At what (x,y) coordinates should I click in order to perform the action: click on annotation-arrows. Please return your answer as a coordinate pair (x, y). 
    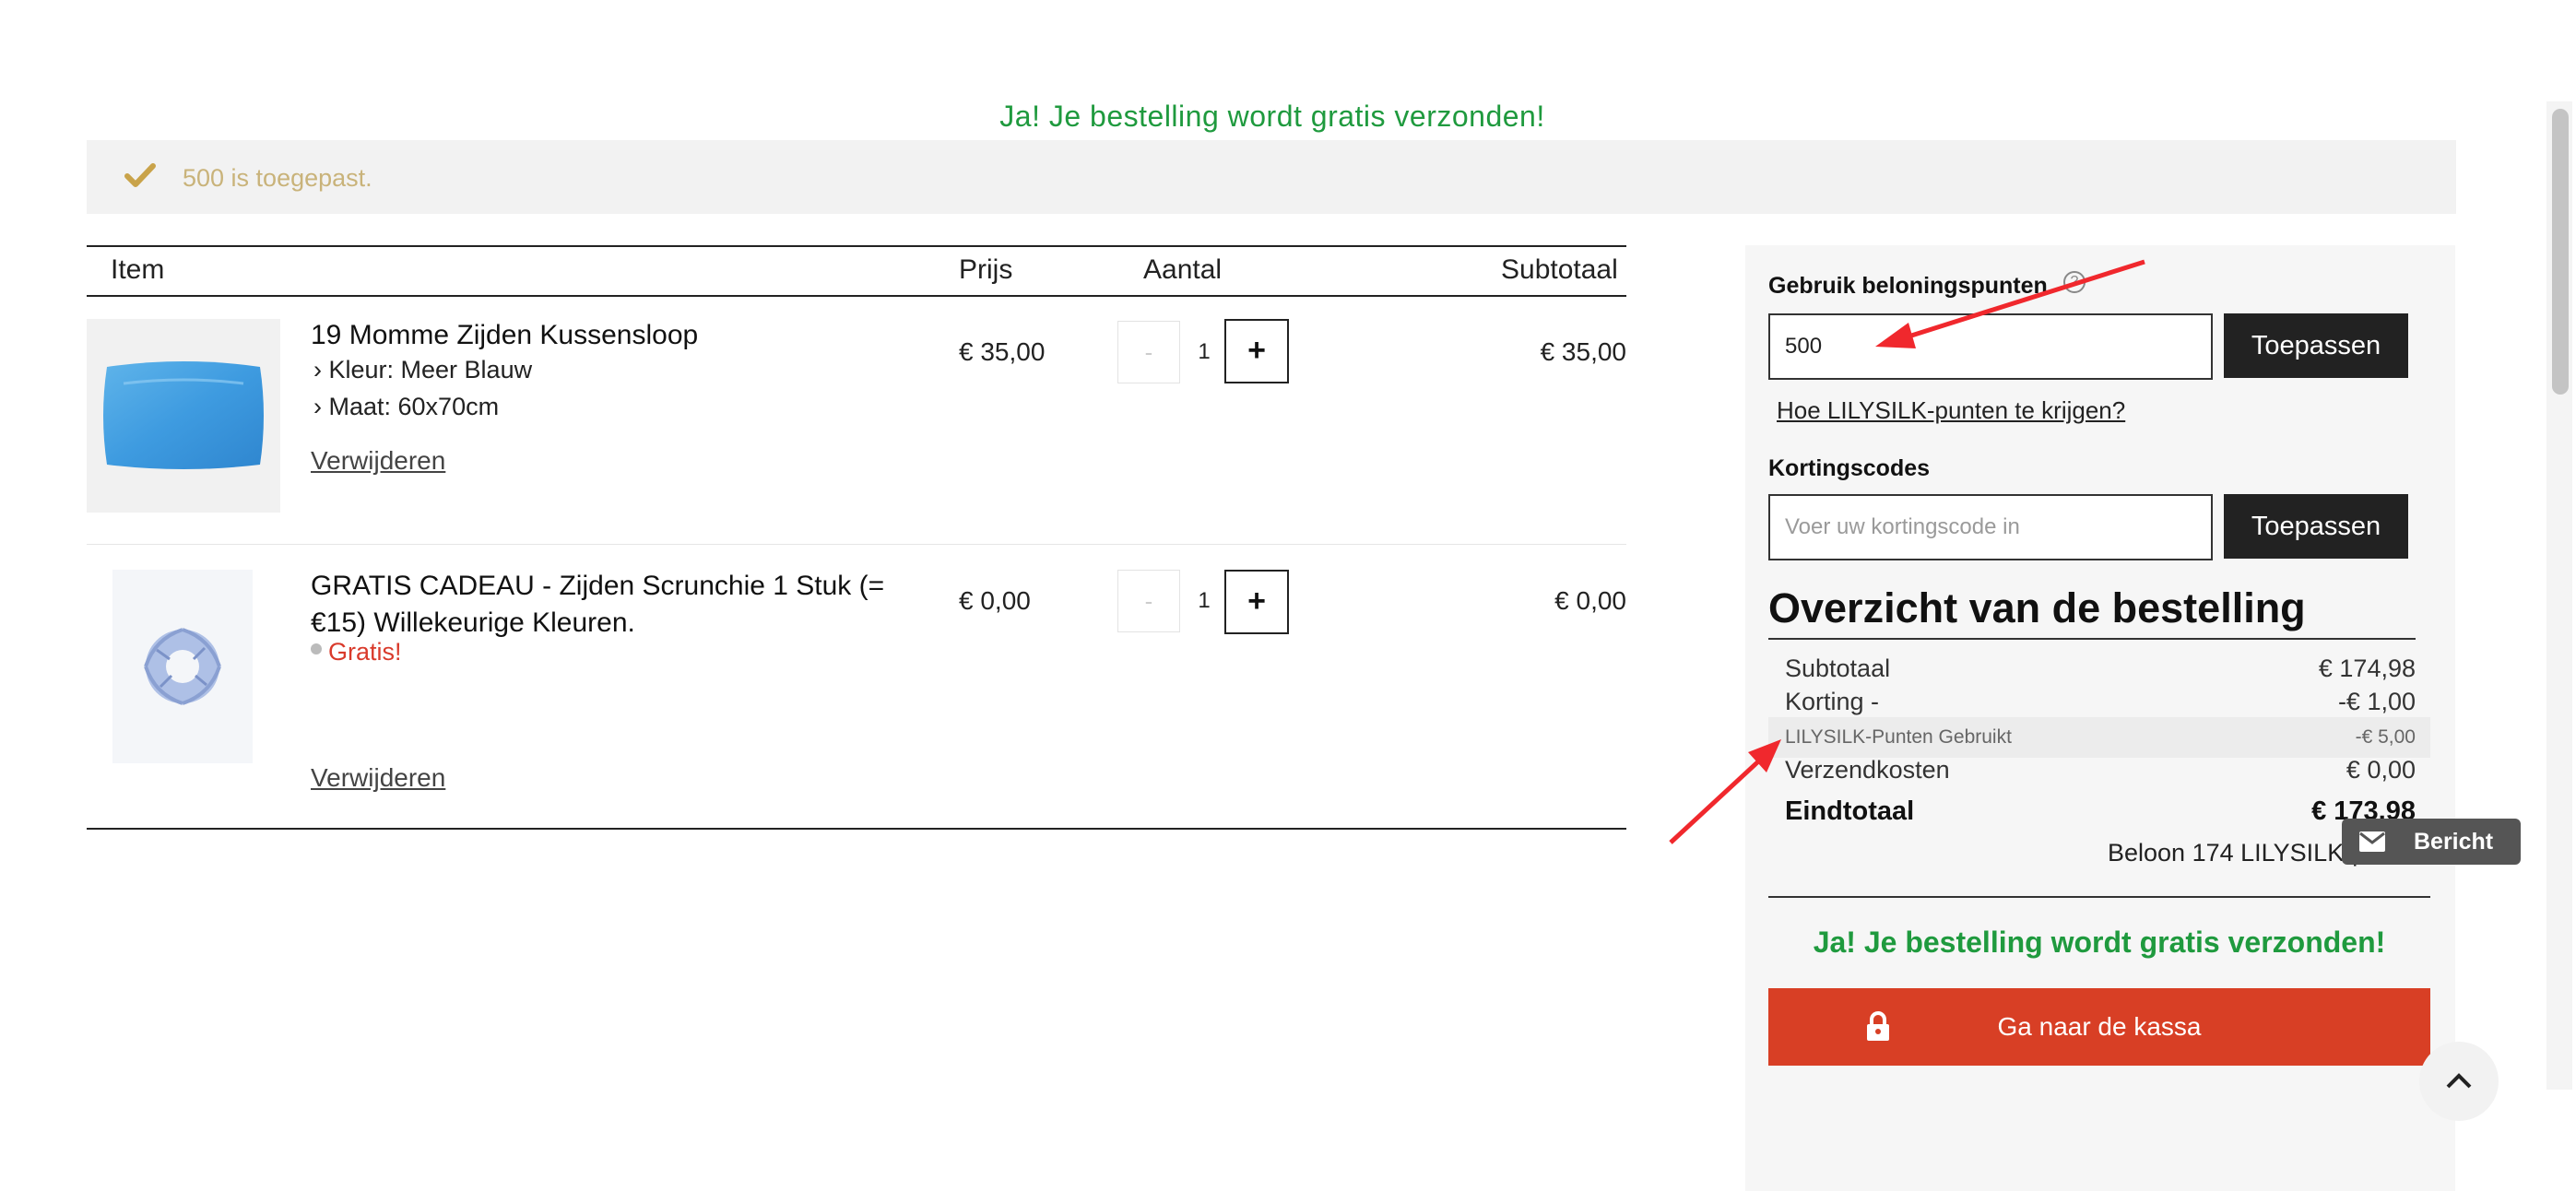
    Looking at the image, I should click on (1907, 551).